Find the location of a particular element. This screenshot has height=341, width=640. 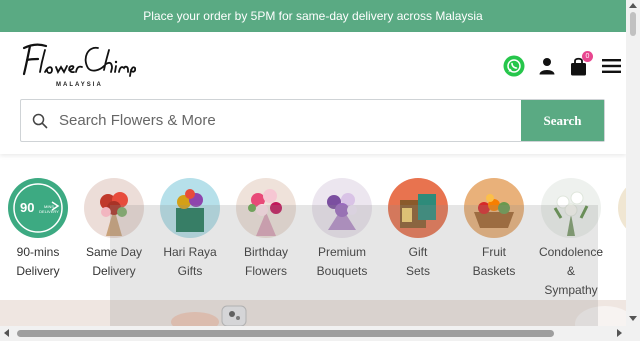

menu-icon is located at coordinates (611, 66).